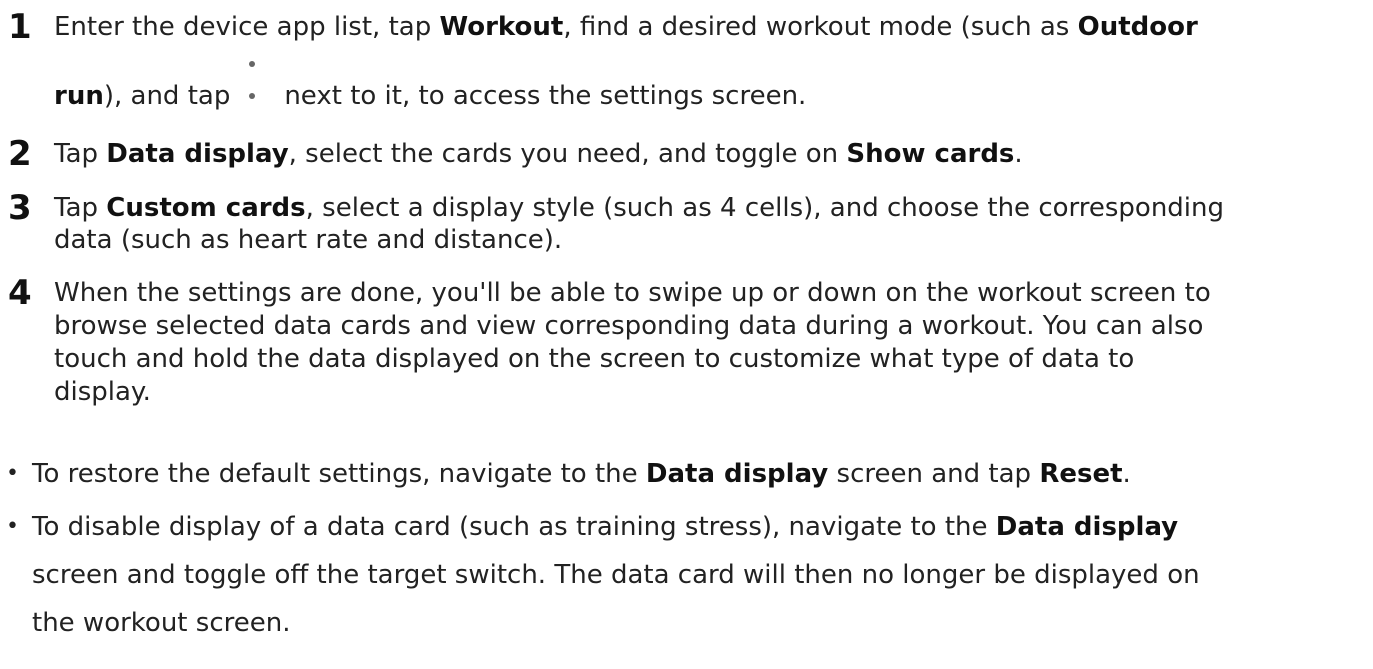 Image resolution: width=1373 pixels, height=669 pixels. I want to click on step-text-line: display., so click(102, 392).